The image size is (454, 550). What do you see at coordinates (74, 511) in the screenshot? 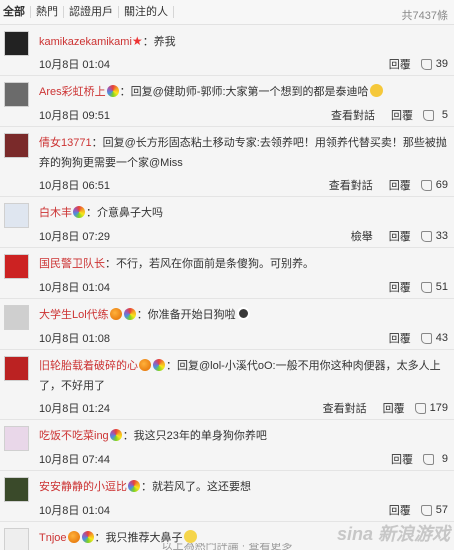
I see `comment-date: 10月8日 01:04` at bounding box center [74, 511].